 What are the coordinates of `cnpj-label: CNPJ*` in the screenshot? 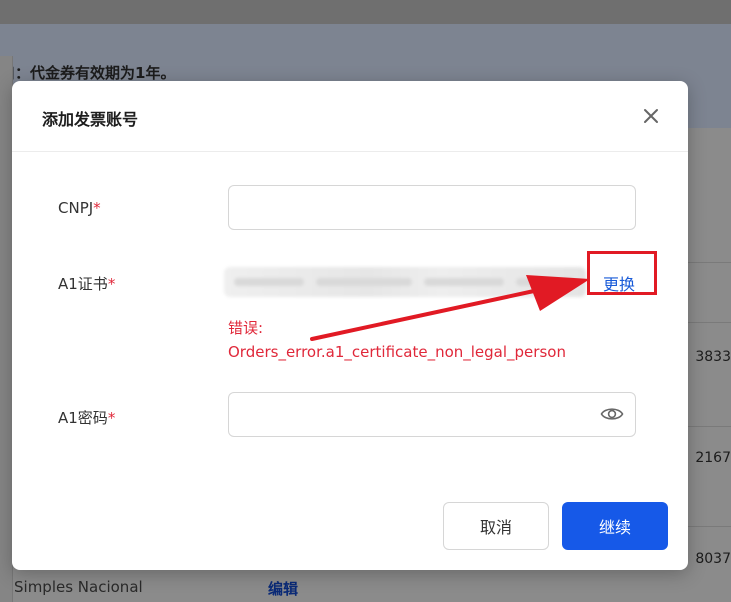 It's located at (79, 208).